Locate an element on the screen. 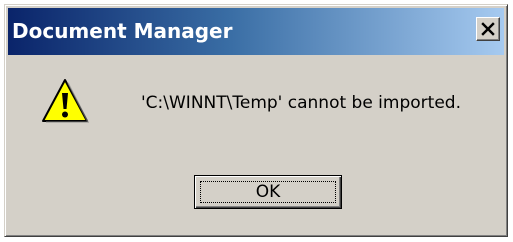 The image size is (513, 242). close-icon is located at coordinates (488, 29).